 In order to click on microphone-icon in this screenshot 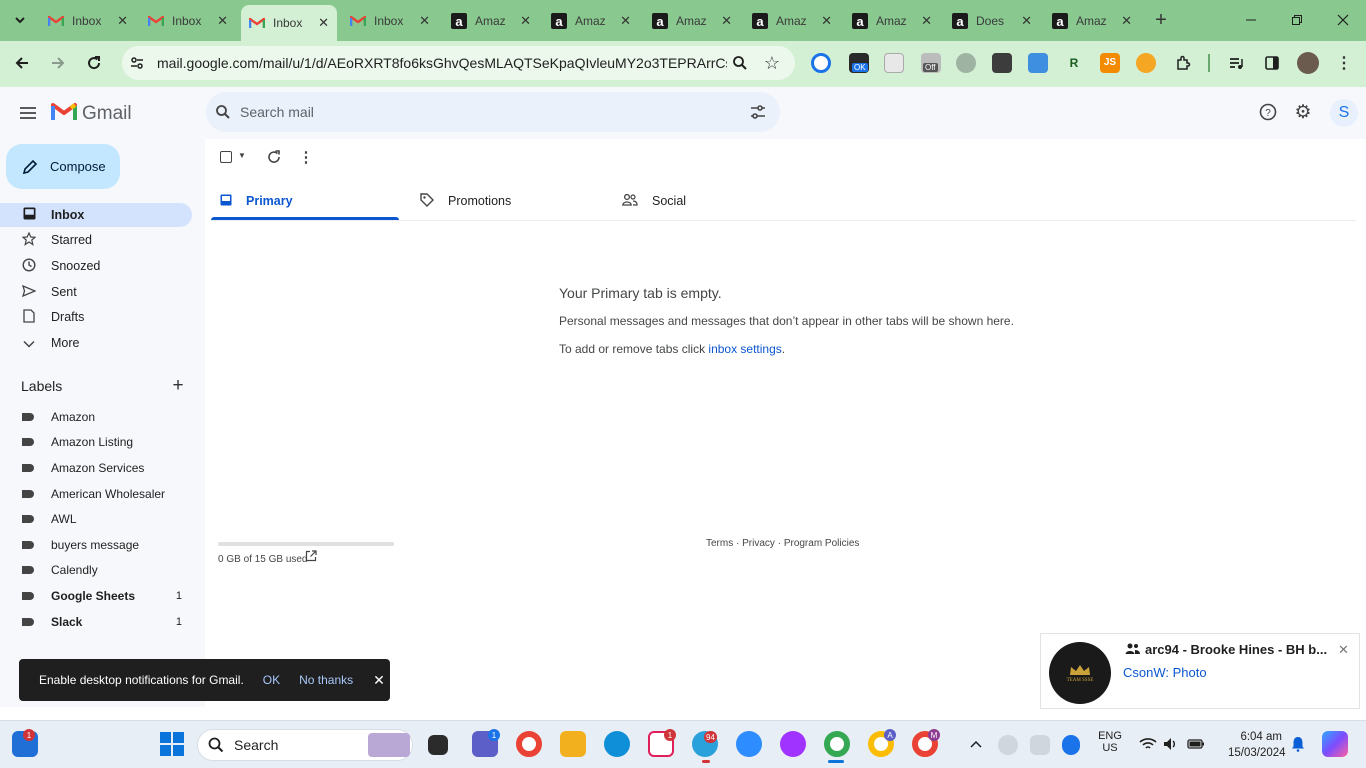, I will do `click(1071, 745)`.